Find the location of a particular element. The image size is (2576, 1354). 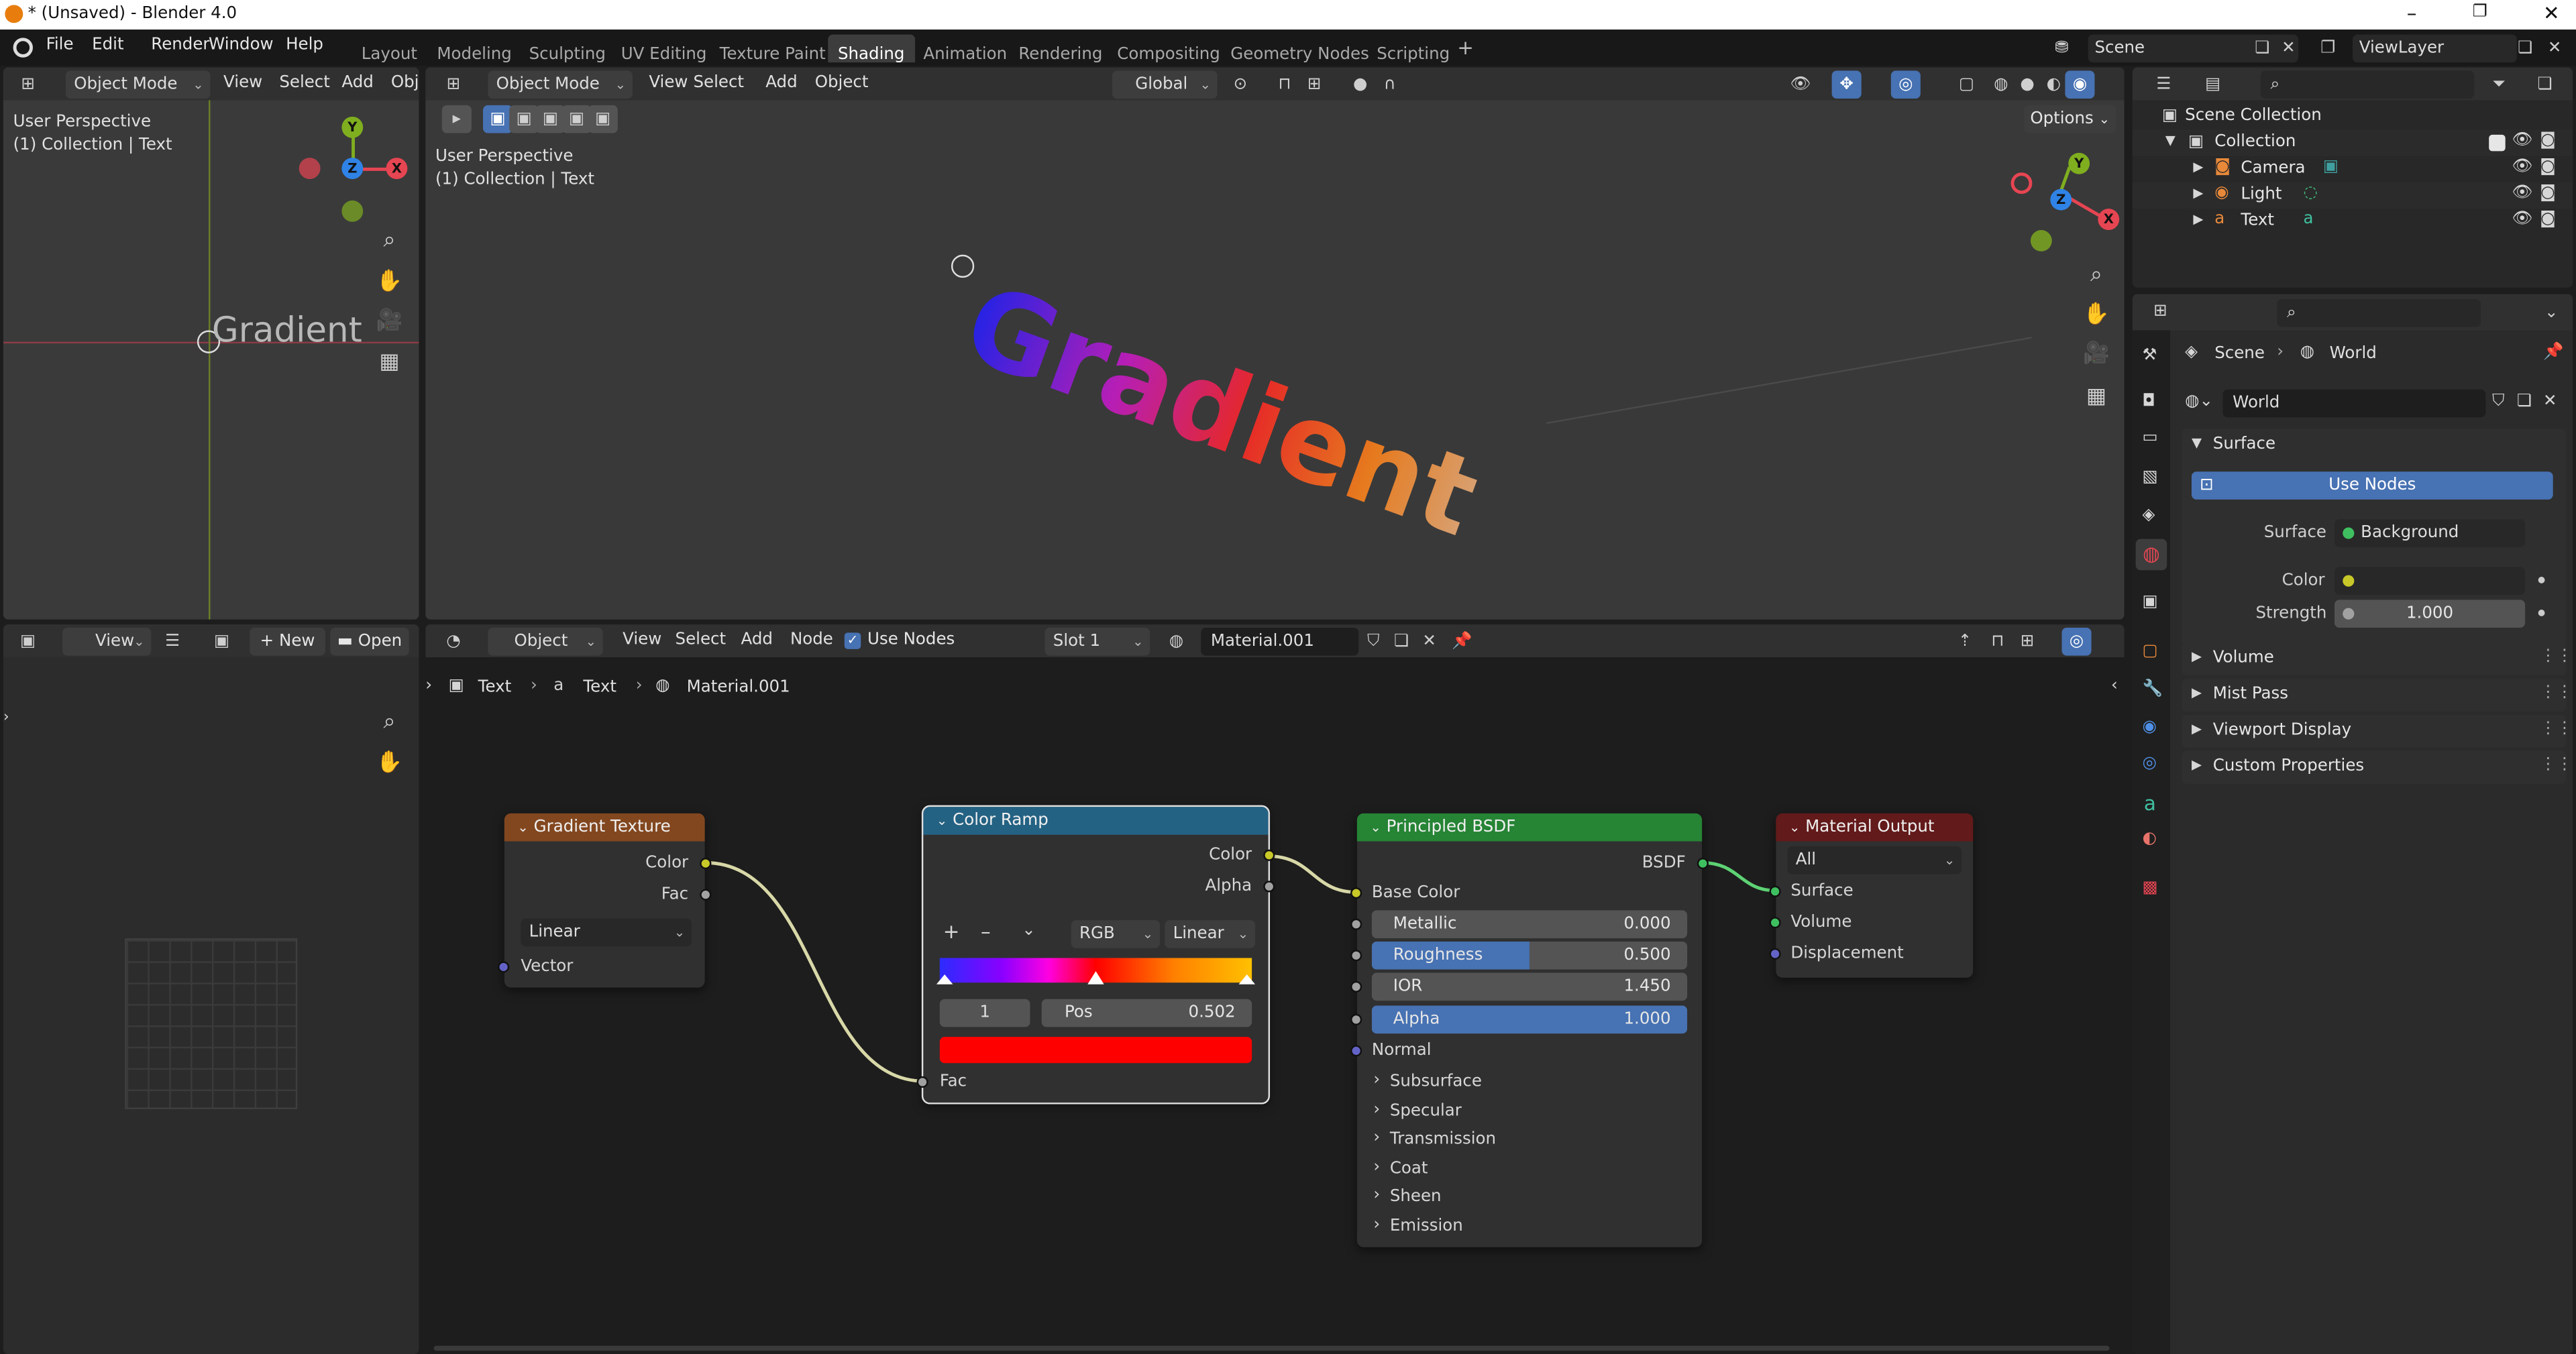

workspace-tab-compositing: Compositing is located at coordinates (1169, 49).